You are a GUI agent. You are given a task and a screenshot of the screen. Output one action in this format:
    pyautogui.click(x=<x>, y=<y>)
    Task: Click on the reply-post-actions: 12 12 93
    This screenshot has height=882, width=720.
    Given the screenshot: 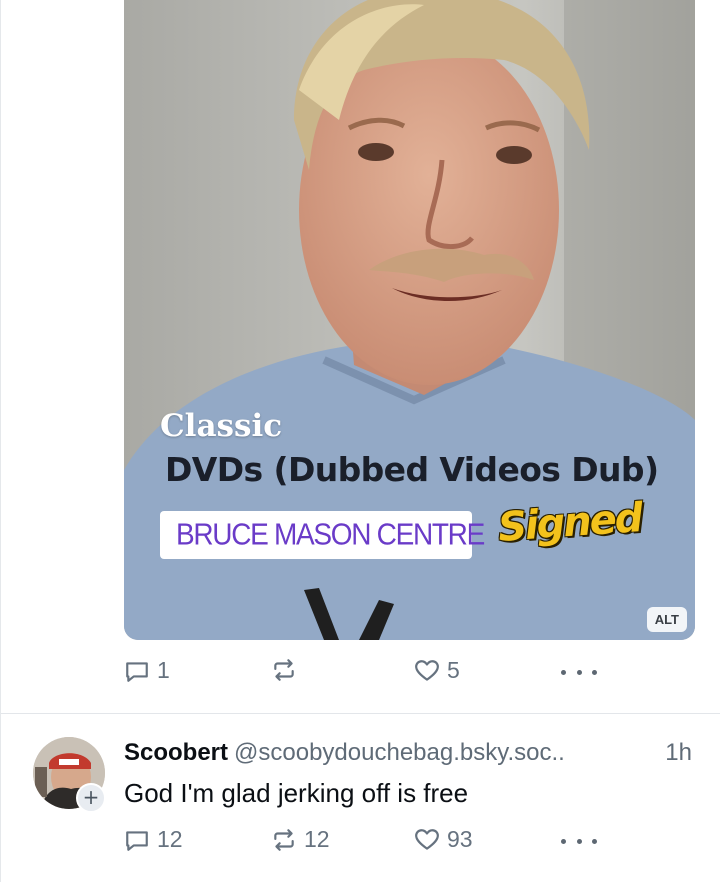 What is the action you would take?
    pyautogui.click(x=364, y=844)
    